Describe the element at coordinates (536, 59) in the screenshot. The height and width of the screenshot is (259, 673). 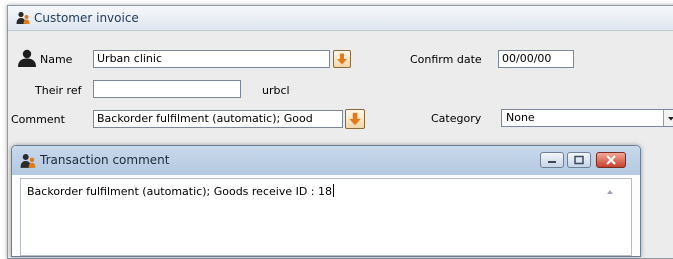
I see `confirm-date-field: 00/00/00` at that location.